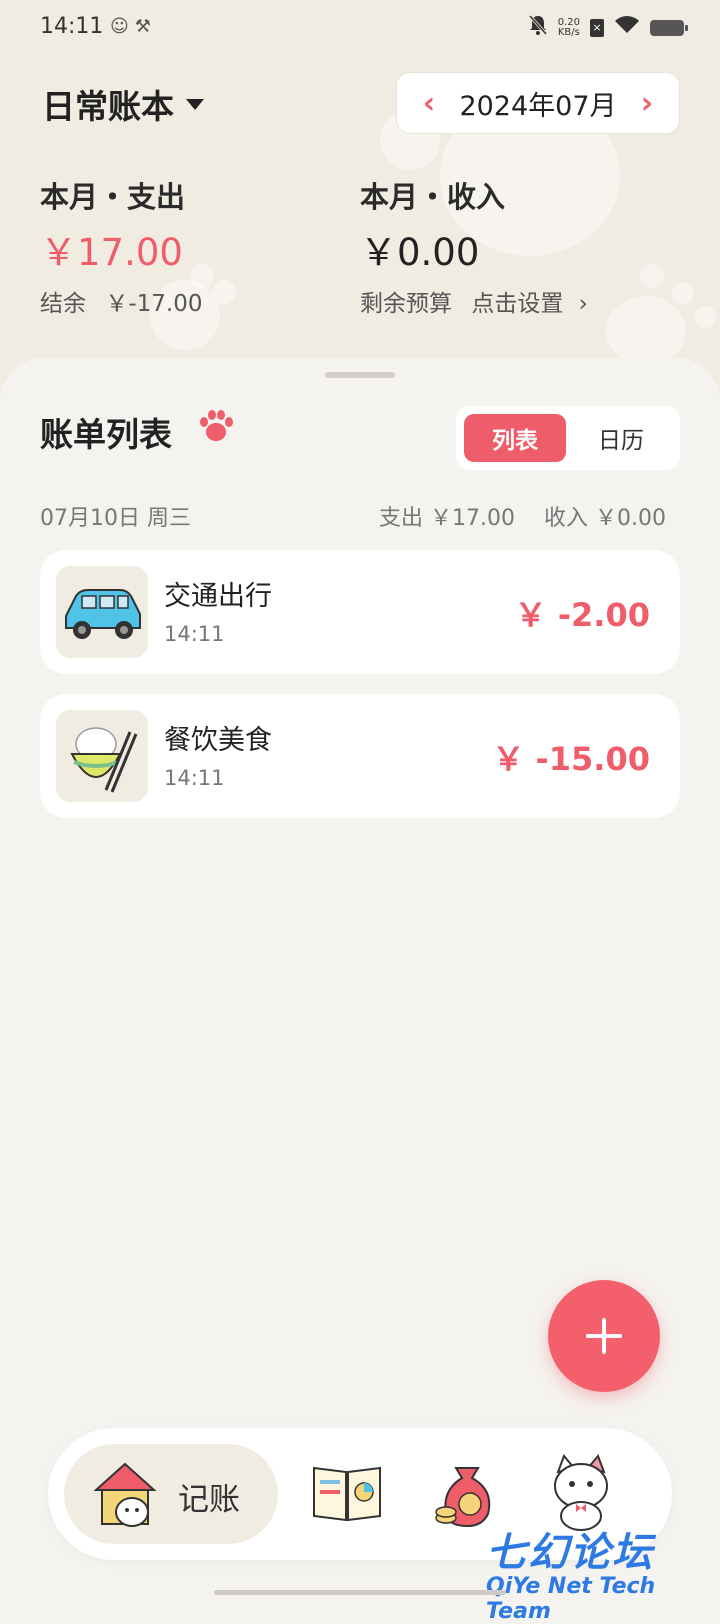  I want to click on balance-label: 结余, so click(63, 304).